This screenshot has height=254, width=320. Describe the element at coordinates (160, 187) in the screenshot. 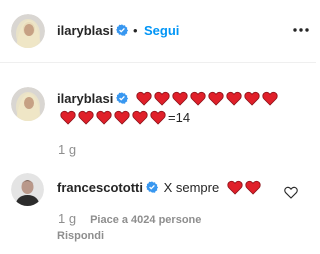

I see `comment-line: francescototti X sempre` at that location.